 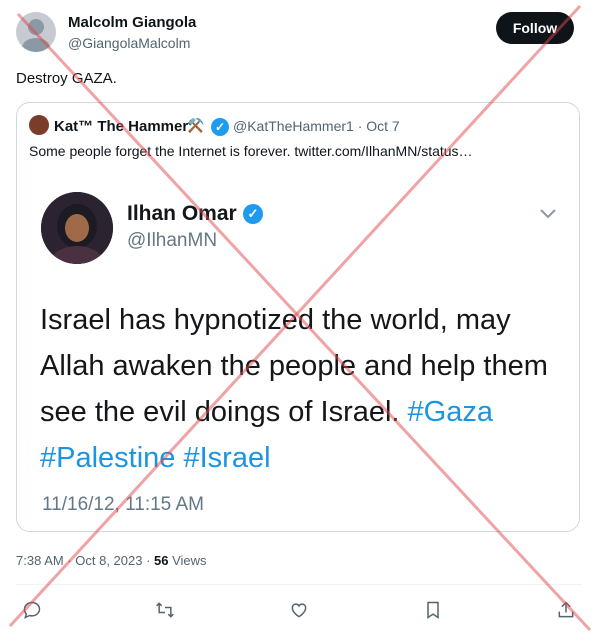 I want to click on share-icon, so click(x=566, y=609).